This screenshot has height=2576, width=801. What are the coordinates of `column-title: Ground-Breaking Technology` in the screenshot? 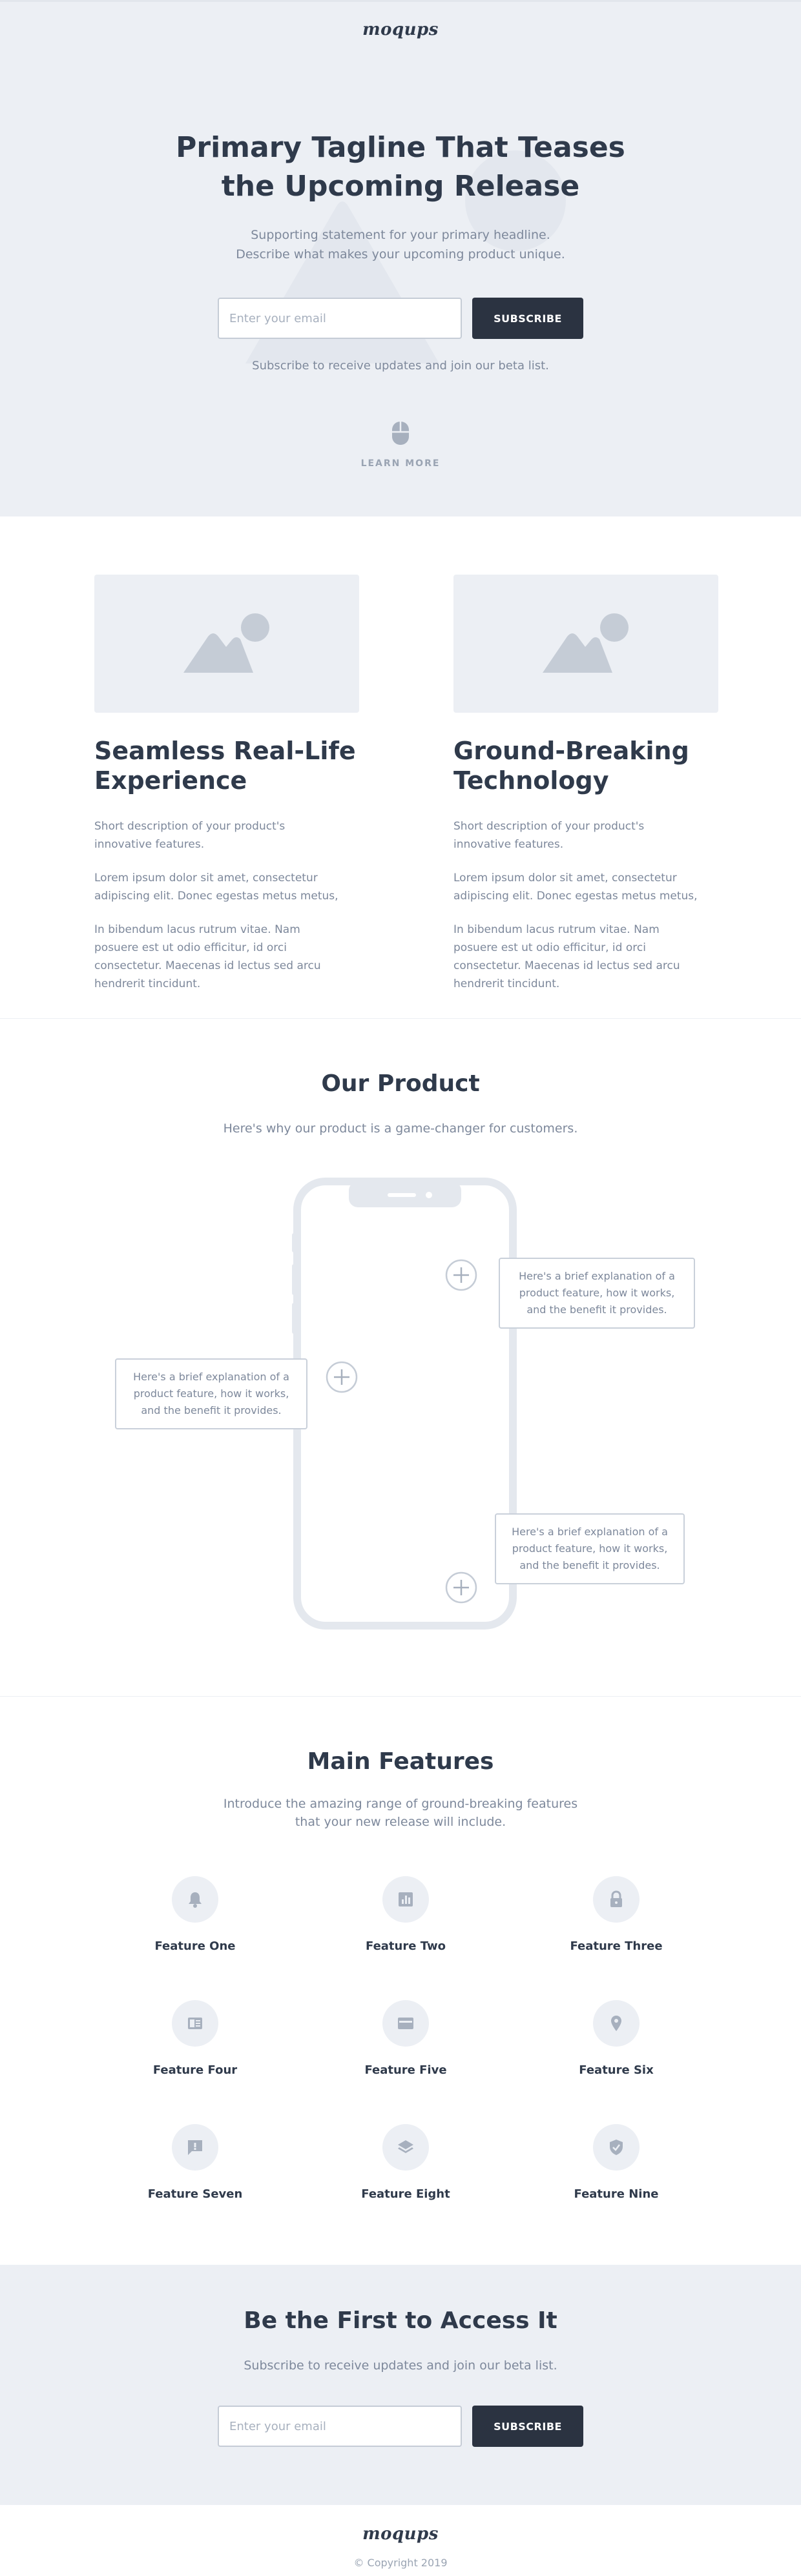 It's located at (585, 765).